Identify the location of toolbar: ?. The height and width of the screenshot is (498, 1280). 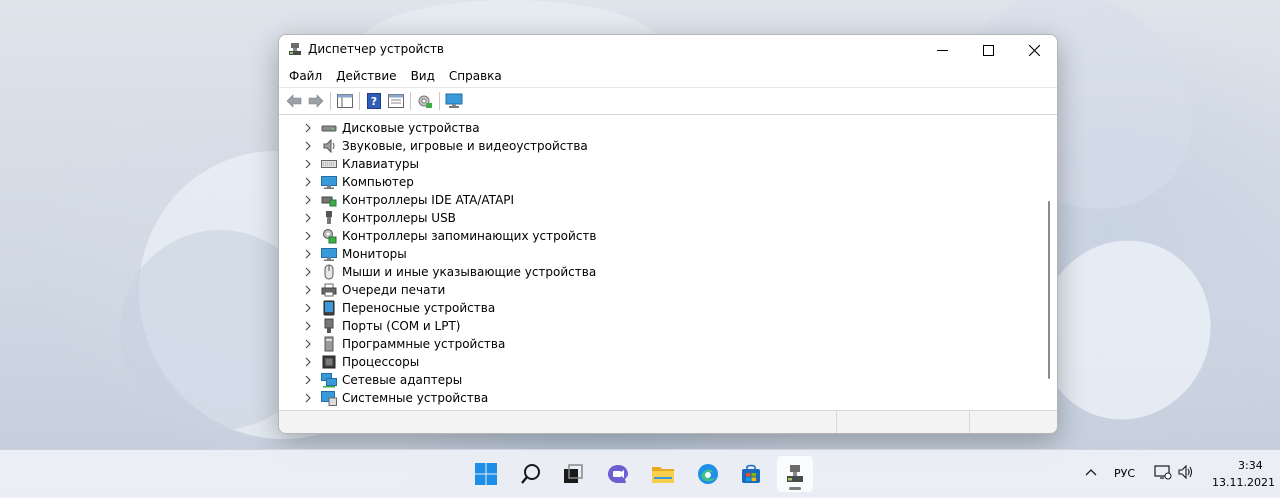
(668, 101).